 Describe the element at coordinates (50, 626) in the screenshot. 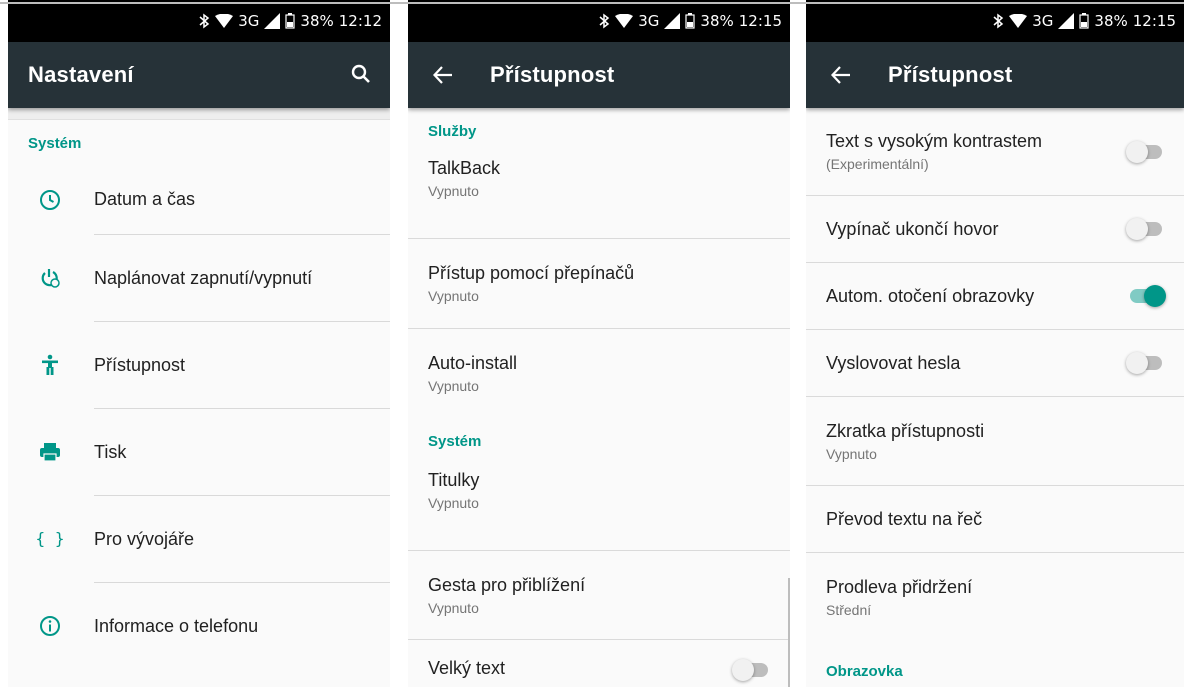

I see `info-icon` at that location.